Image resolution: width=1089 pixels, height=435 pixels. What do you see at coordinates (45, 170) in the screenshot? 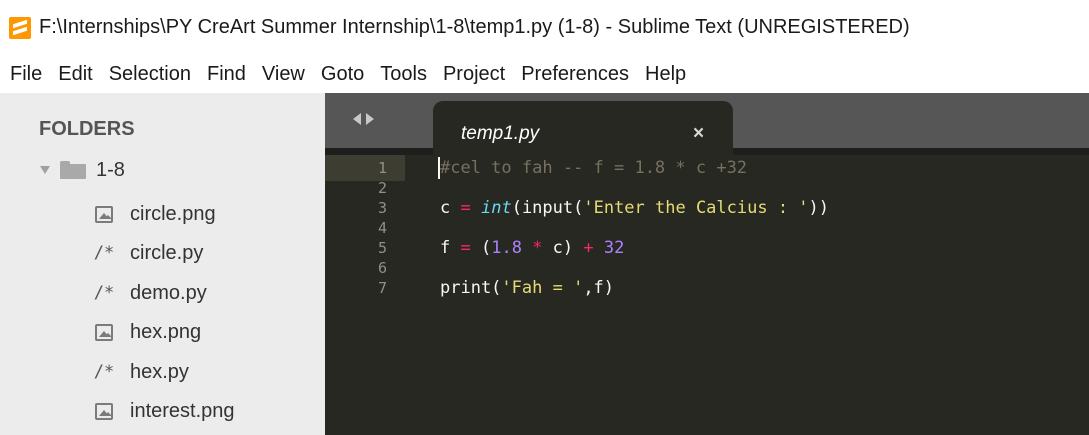
I see `chevron-down-icon` at bounding box center [45, 170].